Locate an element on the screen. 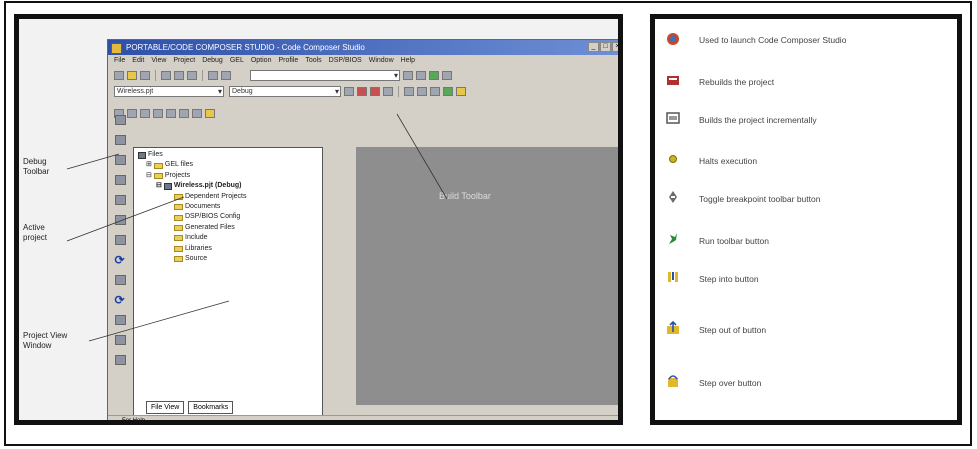 The image size is (977, 449). rebuild-icon is located at coordinates (673, 80).